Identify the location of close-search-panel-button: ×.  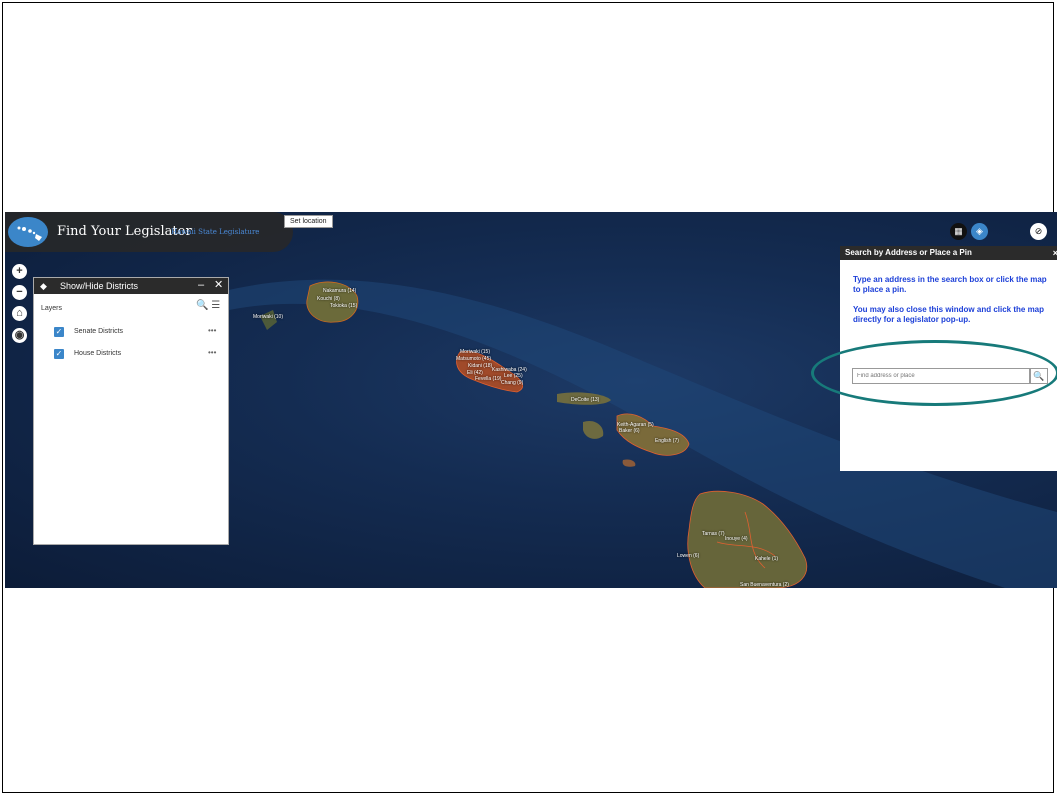
(1055, 253).